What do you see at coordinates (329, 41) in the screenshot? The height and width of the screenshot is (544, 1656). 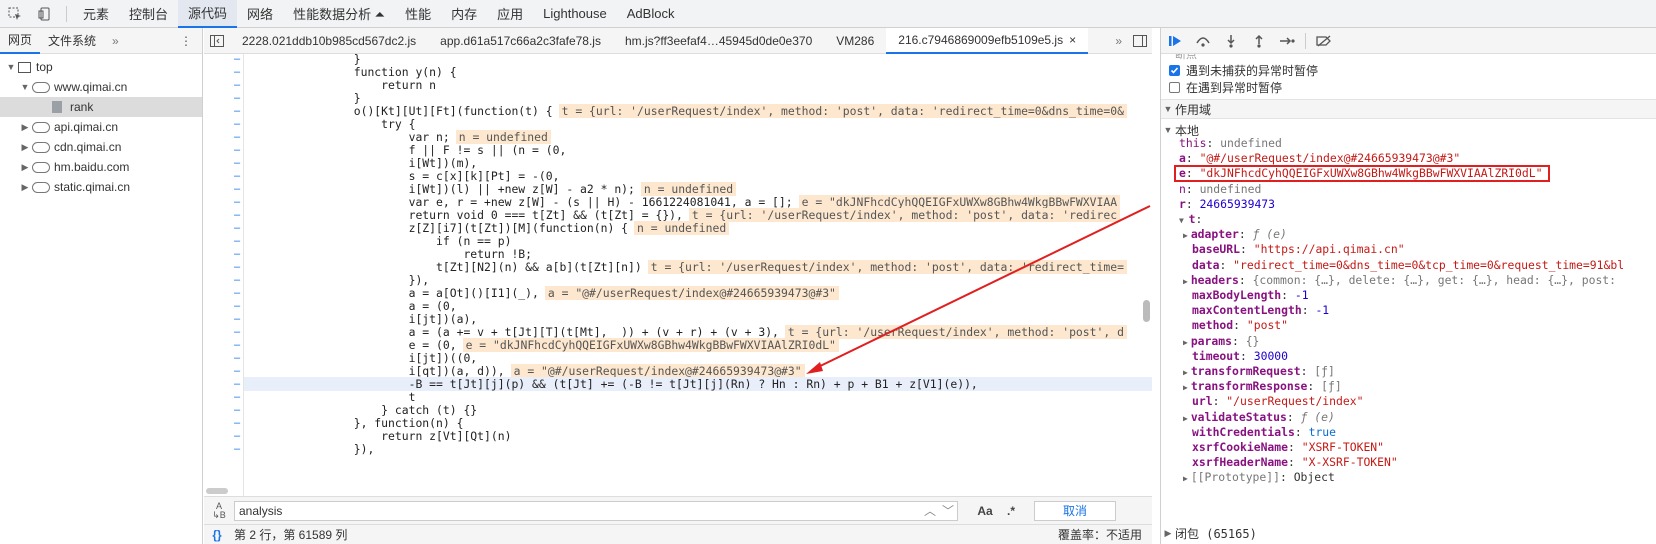 I see `file-tab: 2228.021ddb10b985cd567dc2.js` at bounding box center [329, 41].